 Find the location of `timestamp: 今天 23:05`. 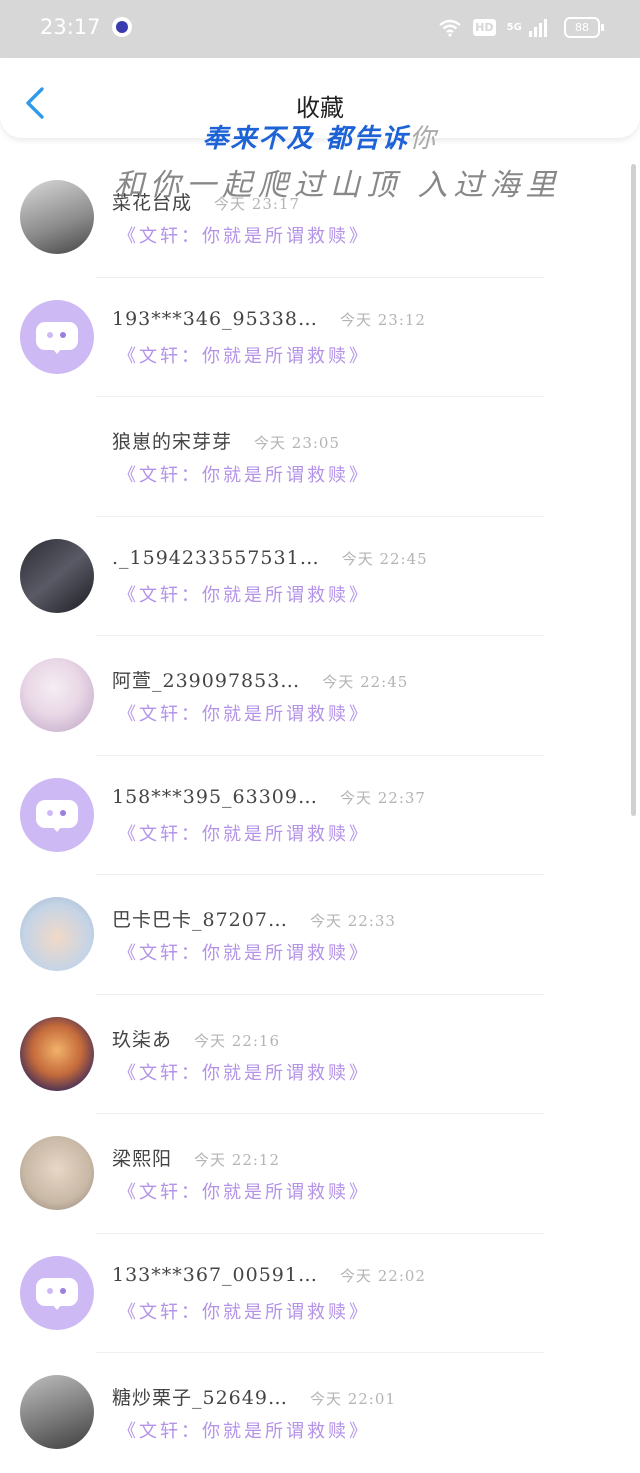

timestamp: 今天 23:05 is located at coordinates (297, 443).